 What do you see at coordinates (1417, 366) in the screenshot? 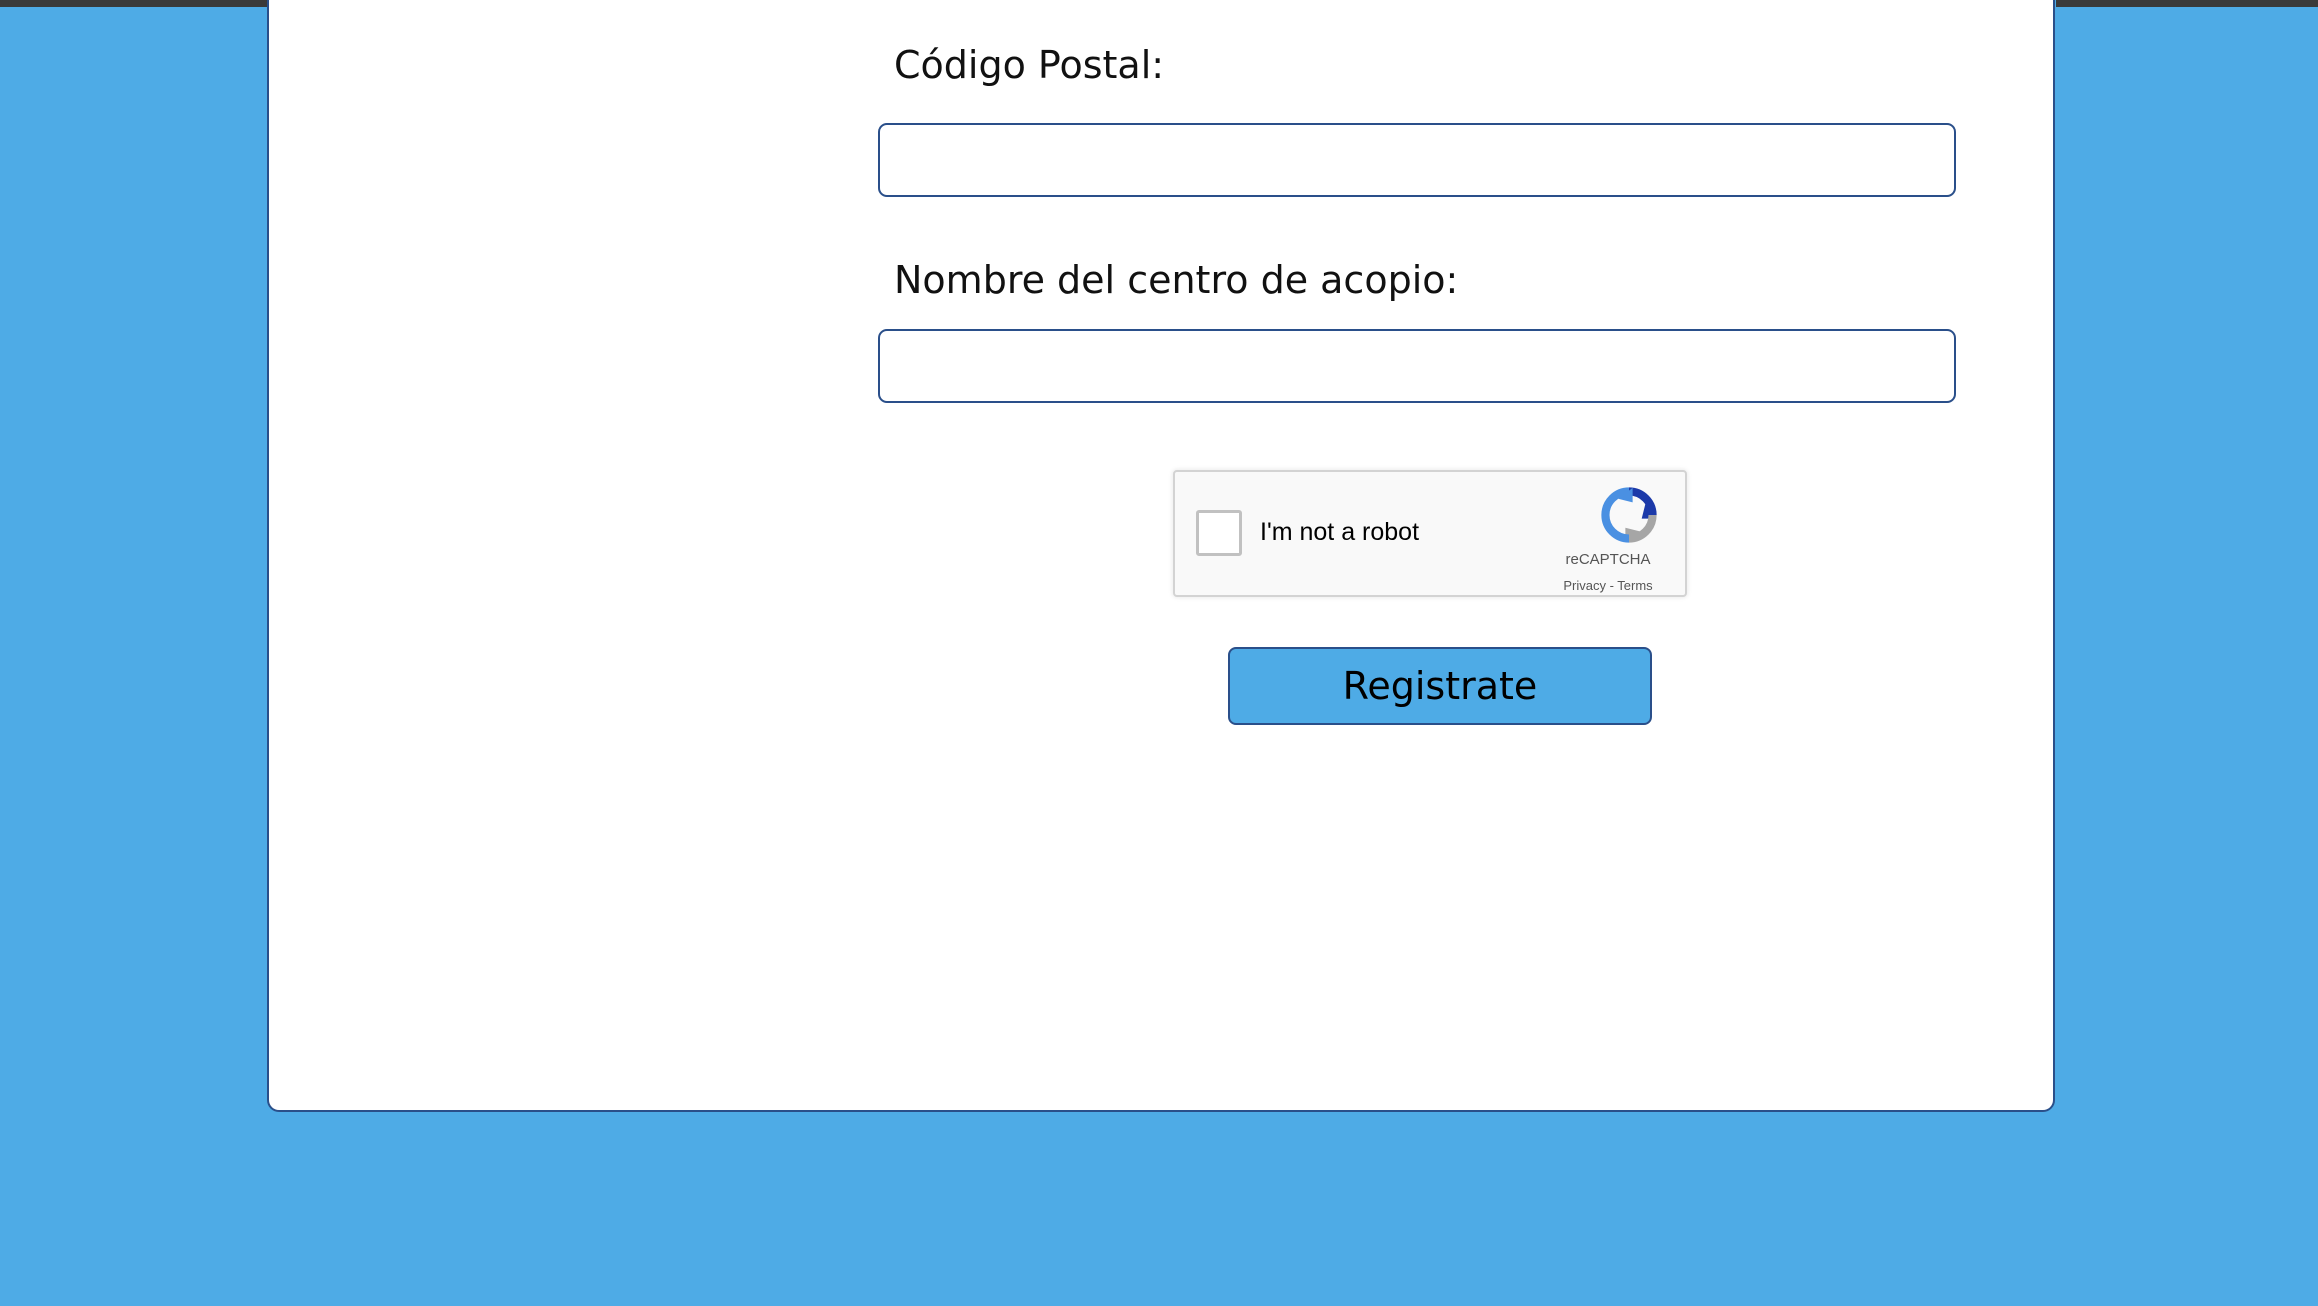
I see `center-name-input` at bounding box center [1417, 366].